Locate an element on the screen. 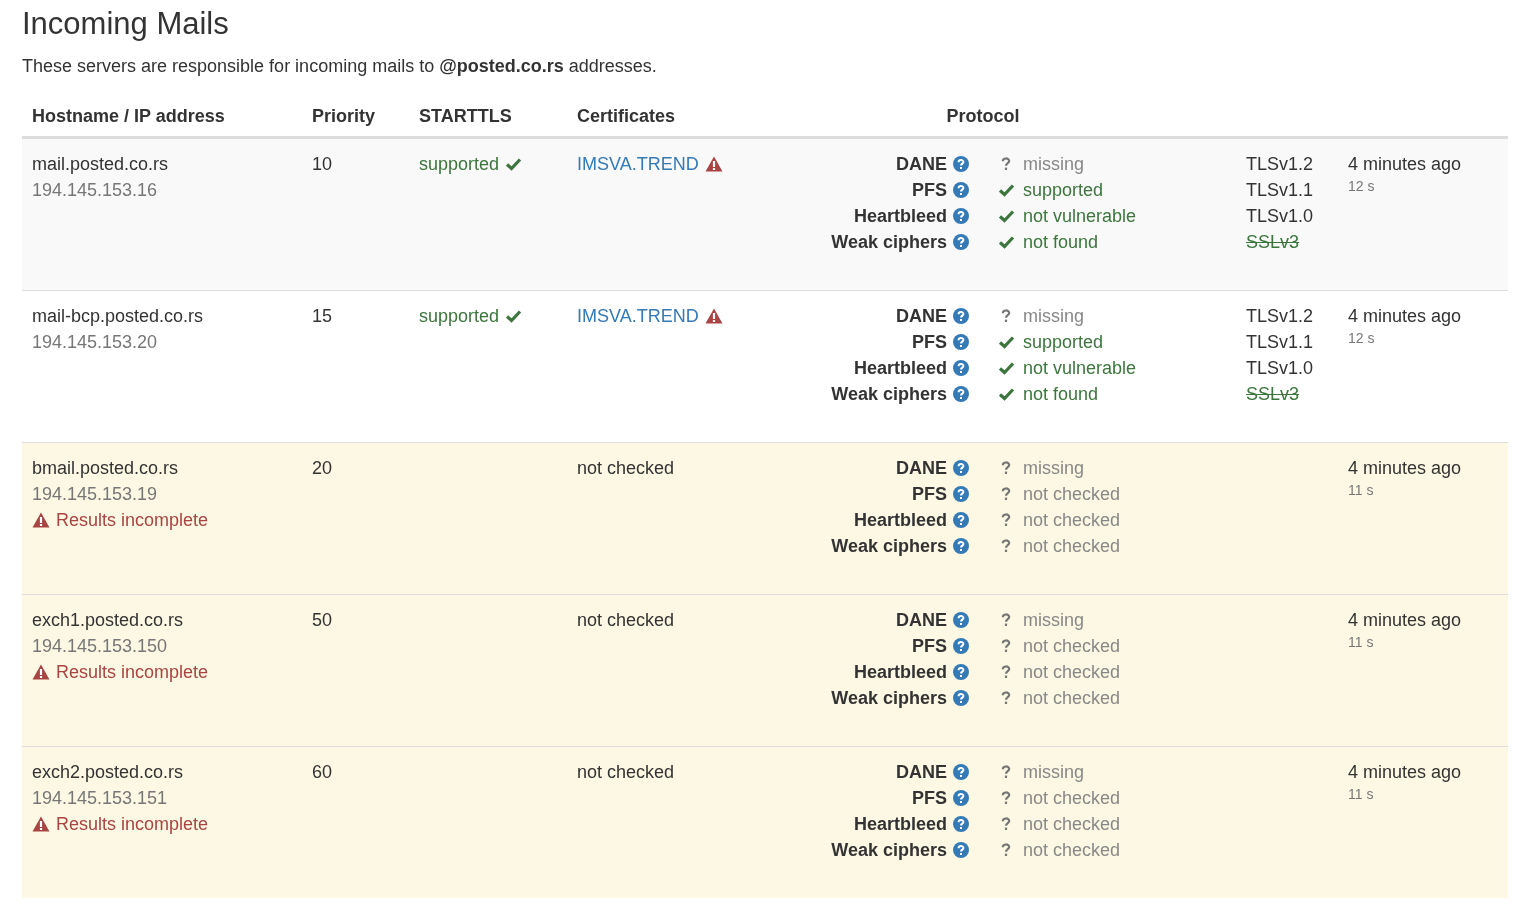  hostname-text: mail.posted.co.rs is located at coordinates (101, 164).